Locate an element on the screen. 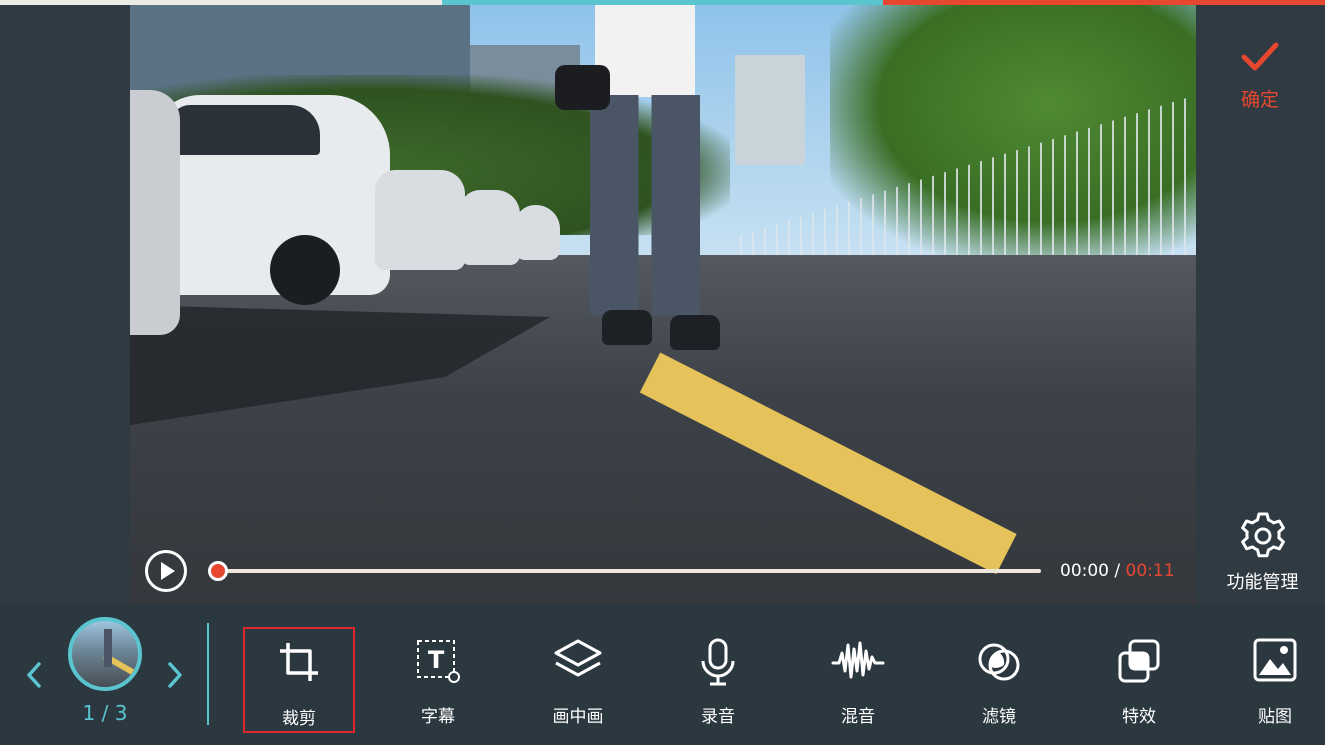 The width and height of the screenshot is (1325, 745). clip-thumbnail is located at coordinates (105, 654).